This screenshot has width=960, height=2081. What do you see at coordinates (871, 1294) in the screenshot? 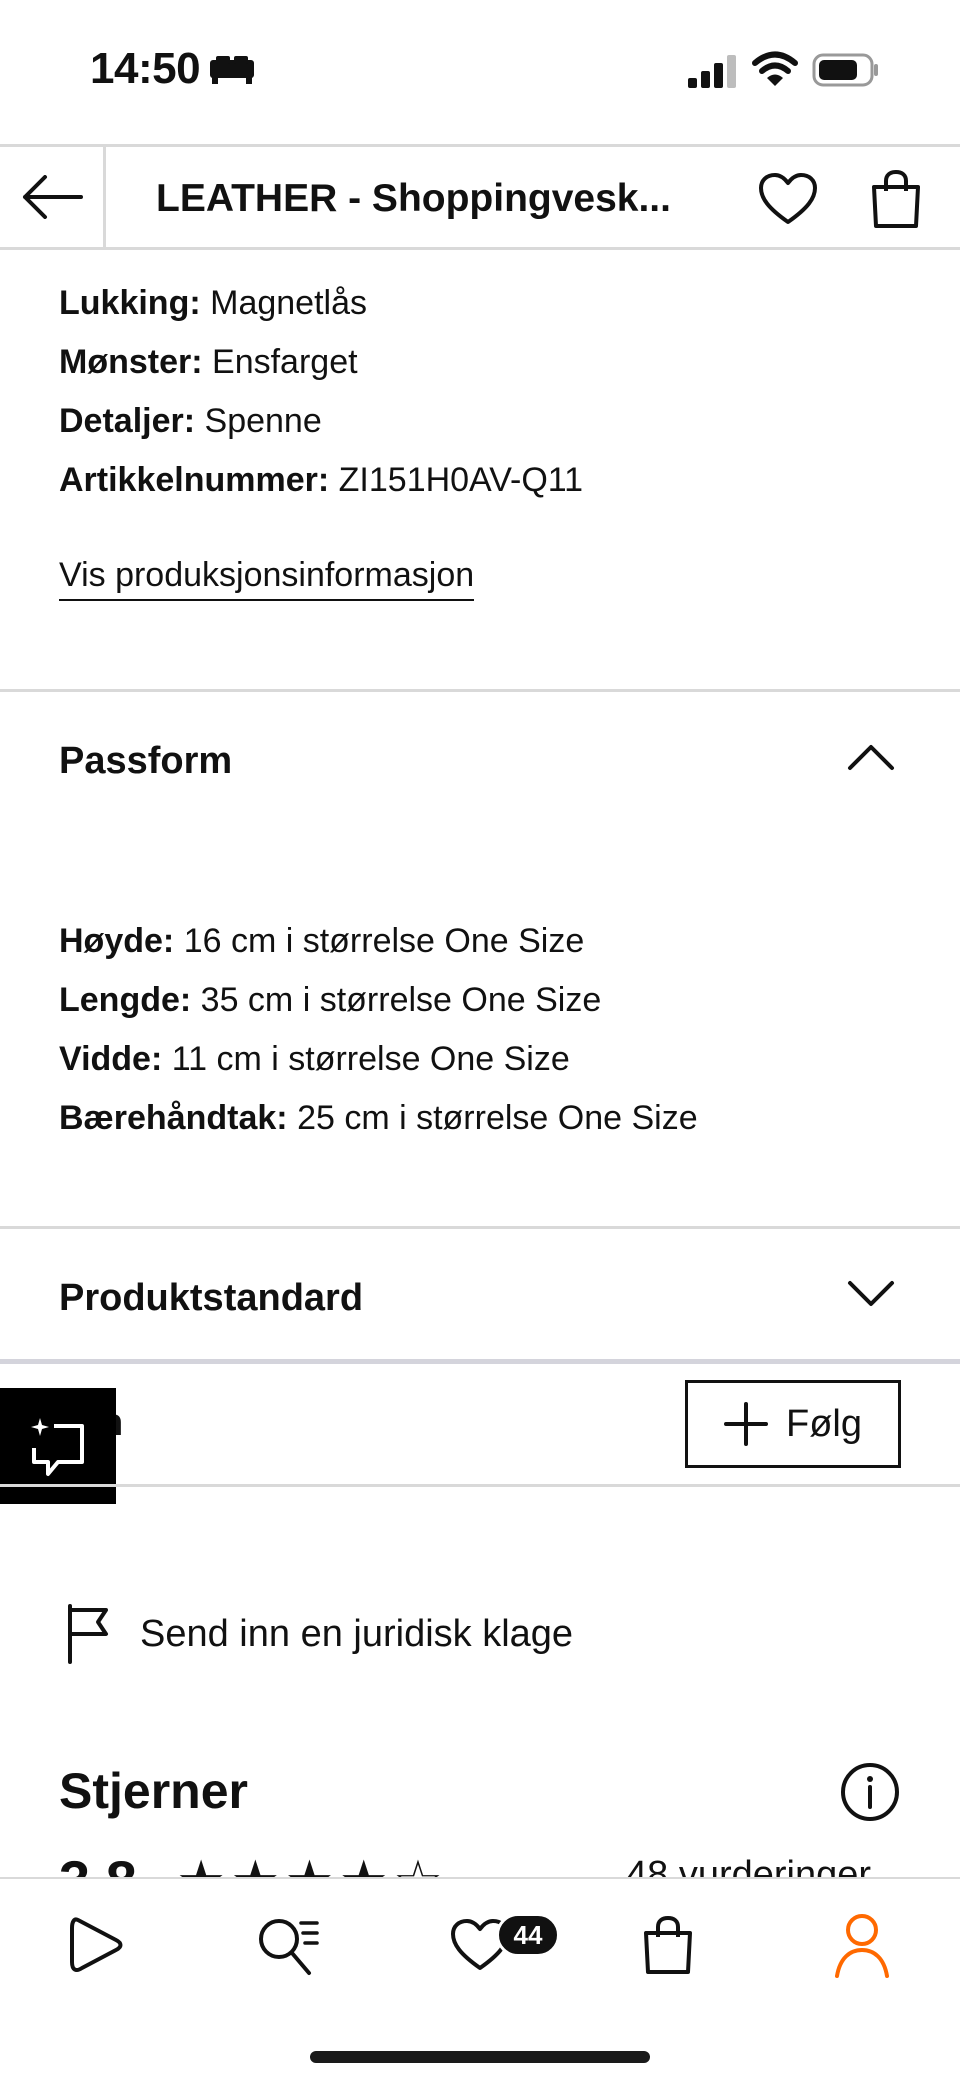
I see `chevron-down-icon` at bounding box center [871, 1294].